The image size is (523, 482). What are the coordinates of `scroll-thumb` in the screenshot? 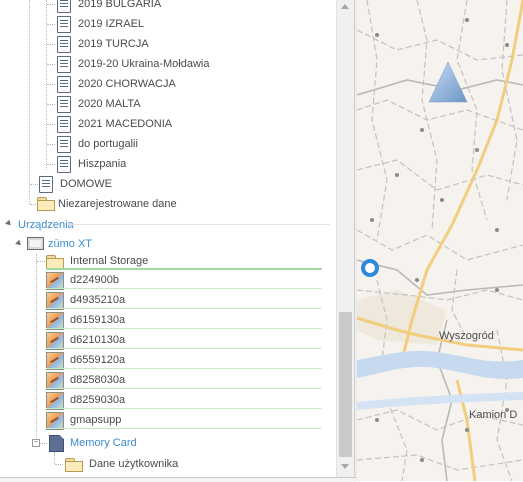 It's located at (345, 384).